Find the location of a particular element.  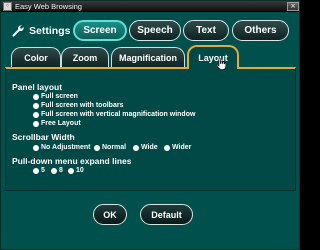

category-others: Others is located at coordinates (260, 30).